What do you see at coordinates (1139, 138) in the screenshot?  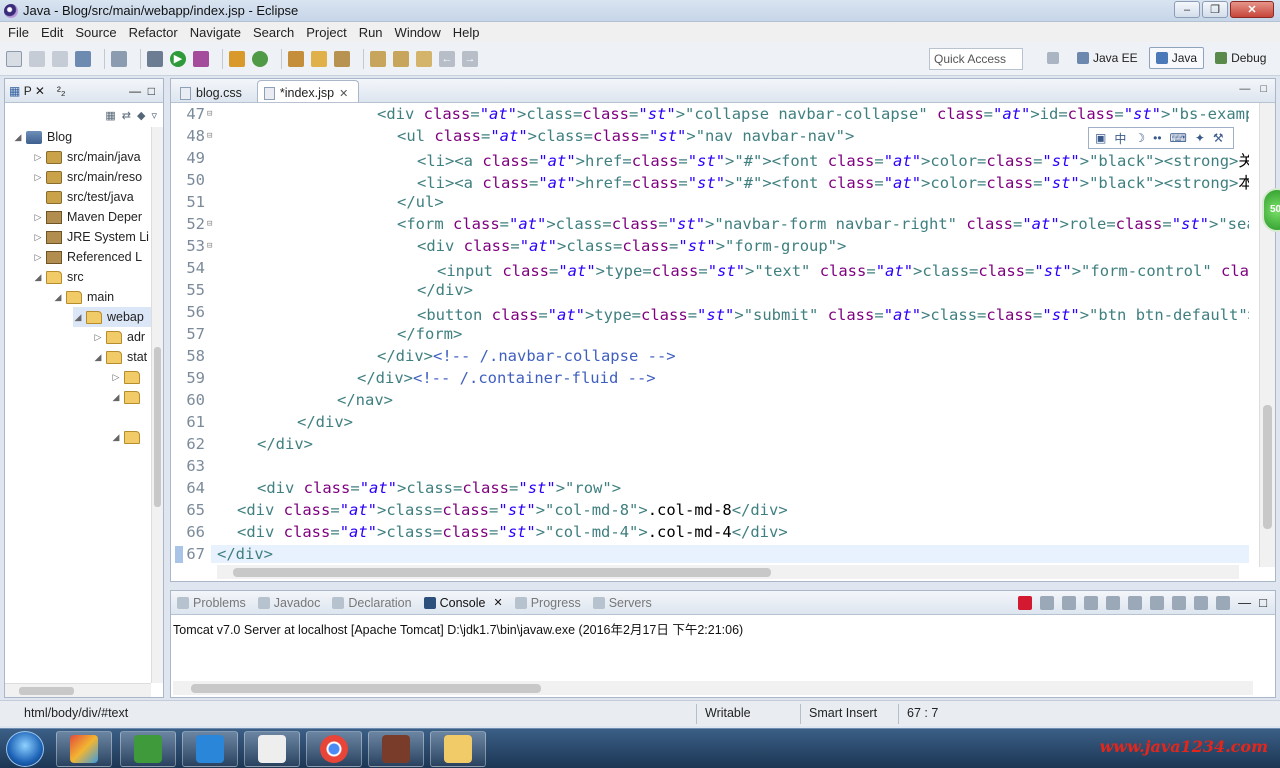 I see `ime-moon-icon: ☽` at bounding box center [1139, 138].